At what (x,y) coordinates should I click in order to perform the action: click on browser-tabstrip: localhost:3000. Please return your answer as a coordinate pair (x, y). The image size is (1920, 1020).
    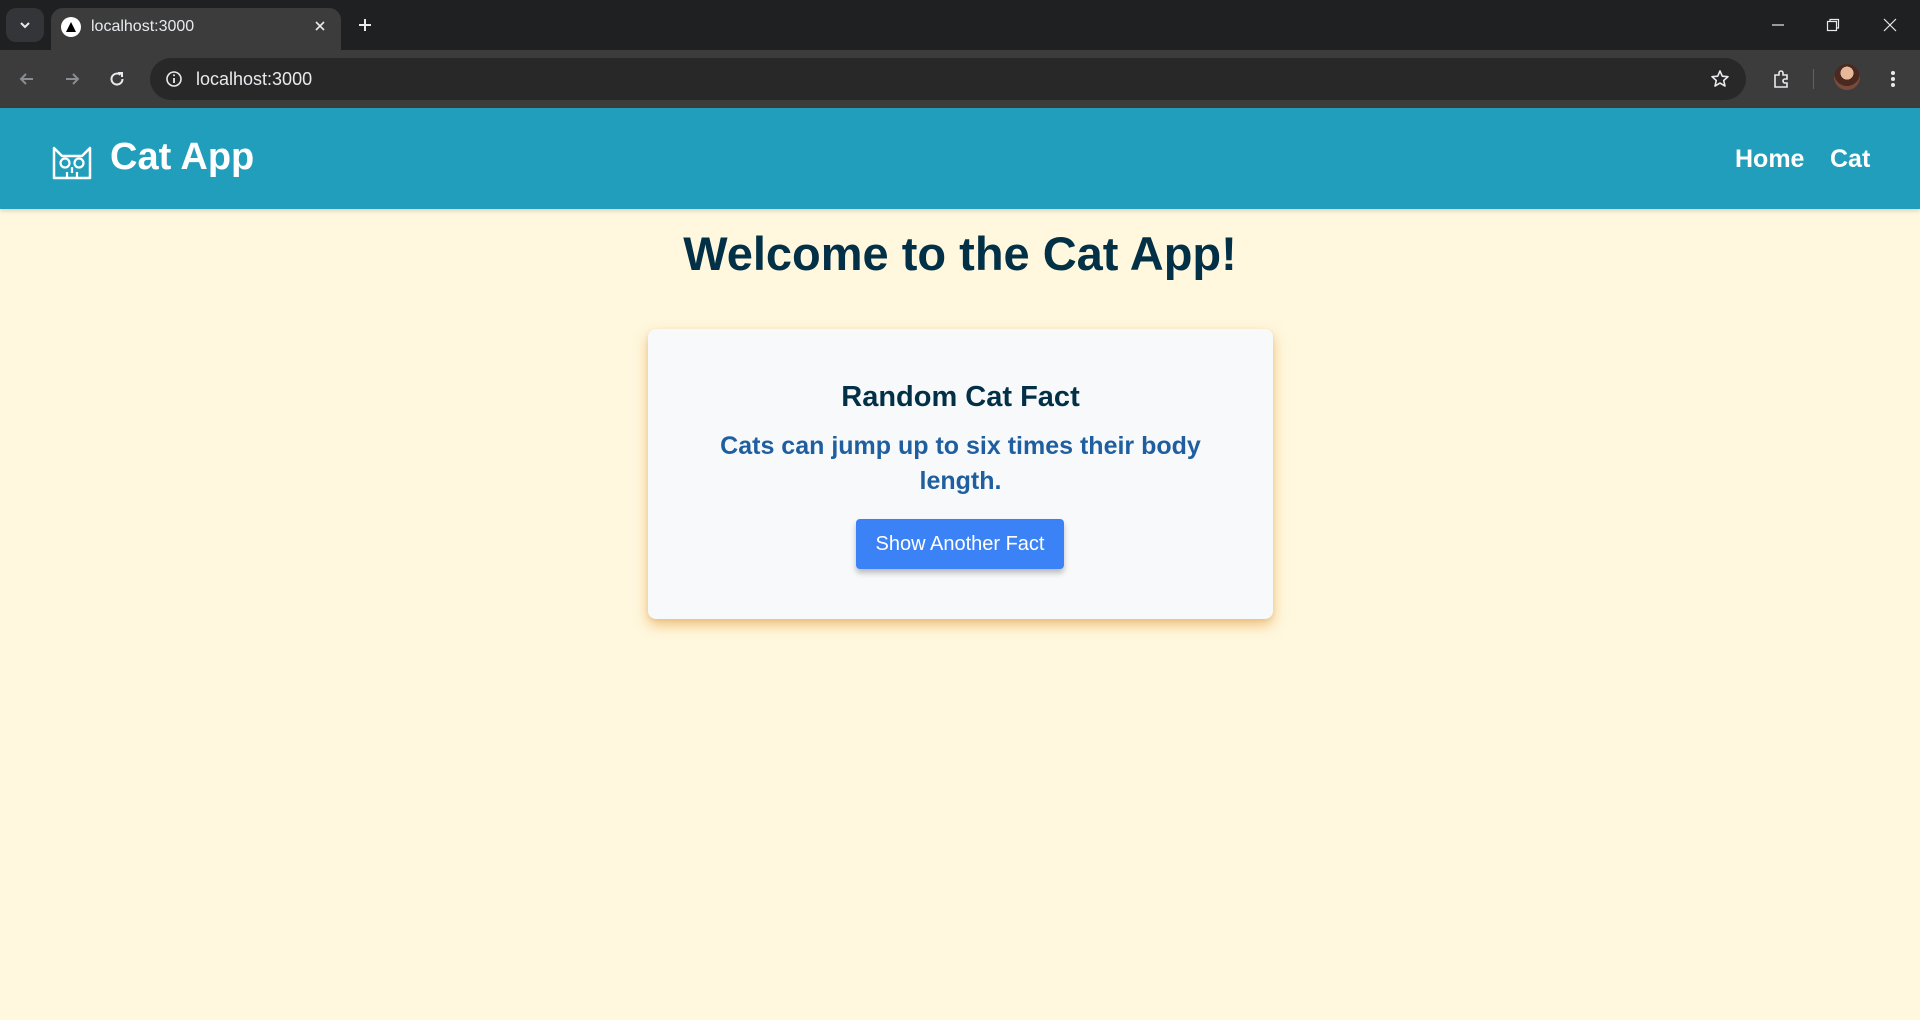
    Looking at the image, I should click on (960, 25).